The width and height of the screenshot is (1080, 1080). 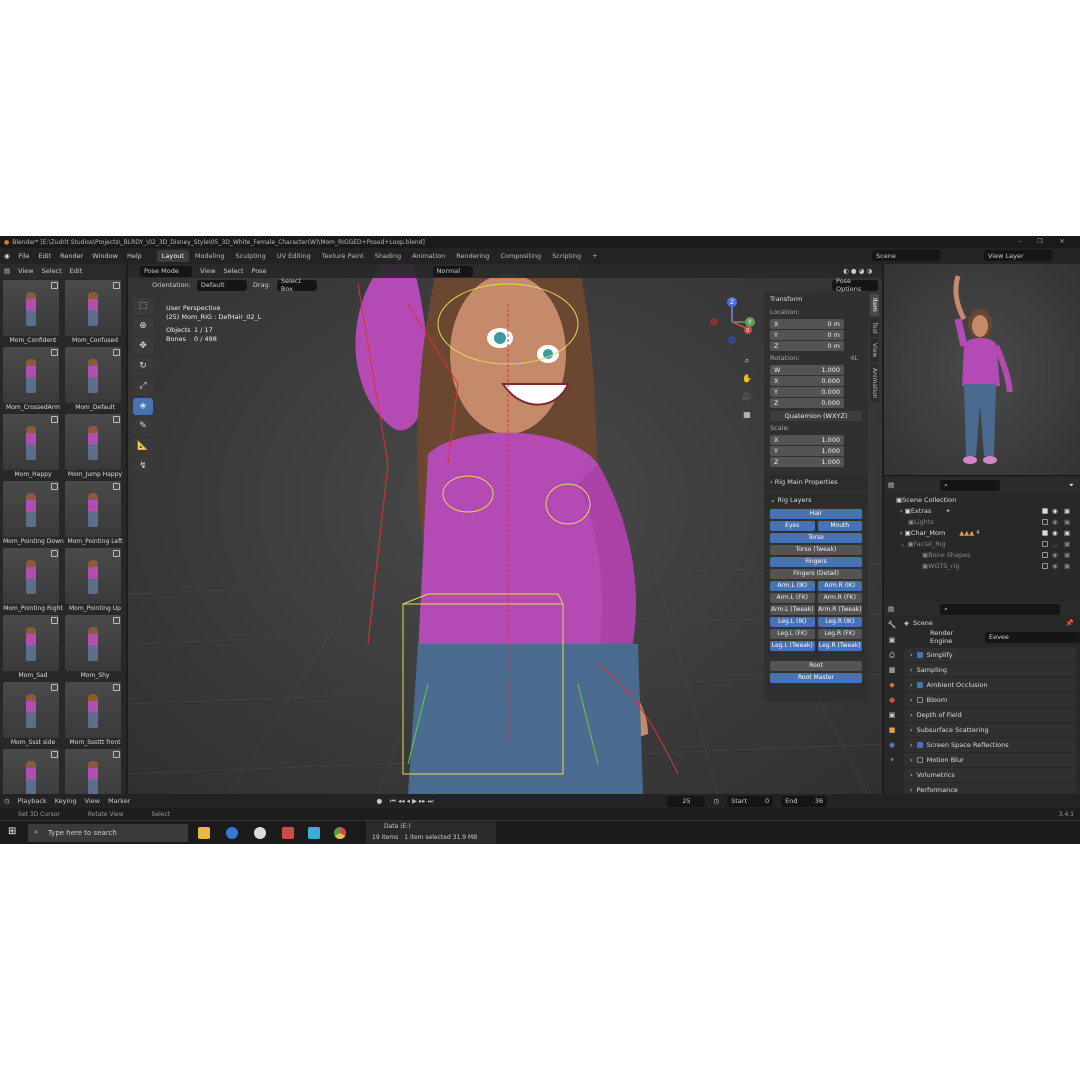 What do you see at coordinates (839, 586) in the screenshot?
I see `layer-arm-r-ik-button: Arm.R (IK)` at bounding box center [839, 586].